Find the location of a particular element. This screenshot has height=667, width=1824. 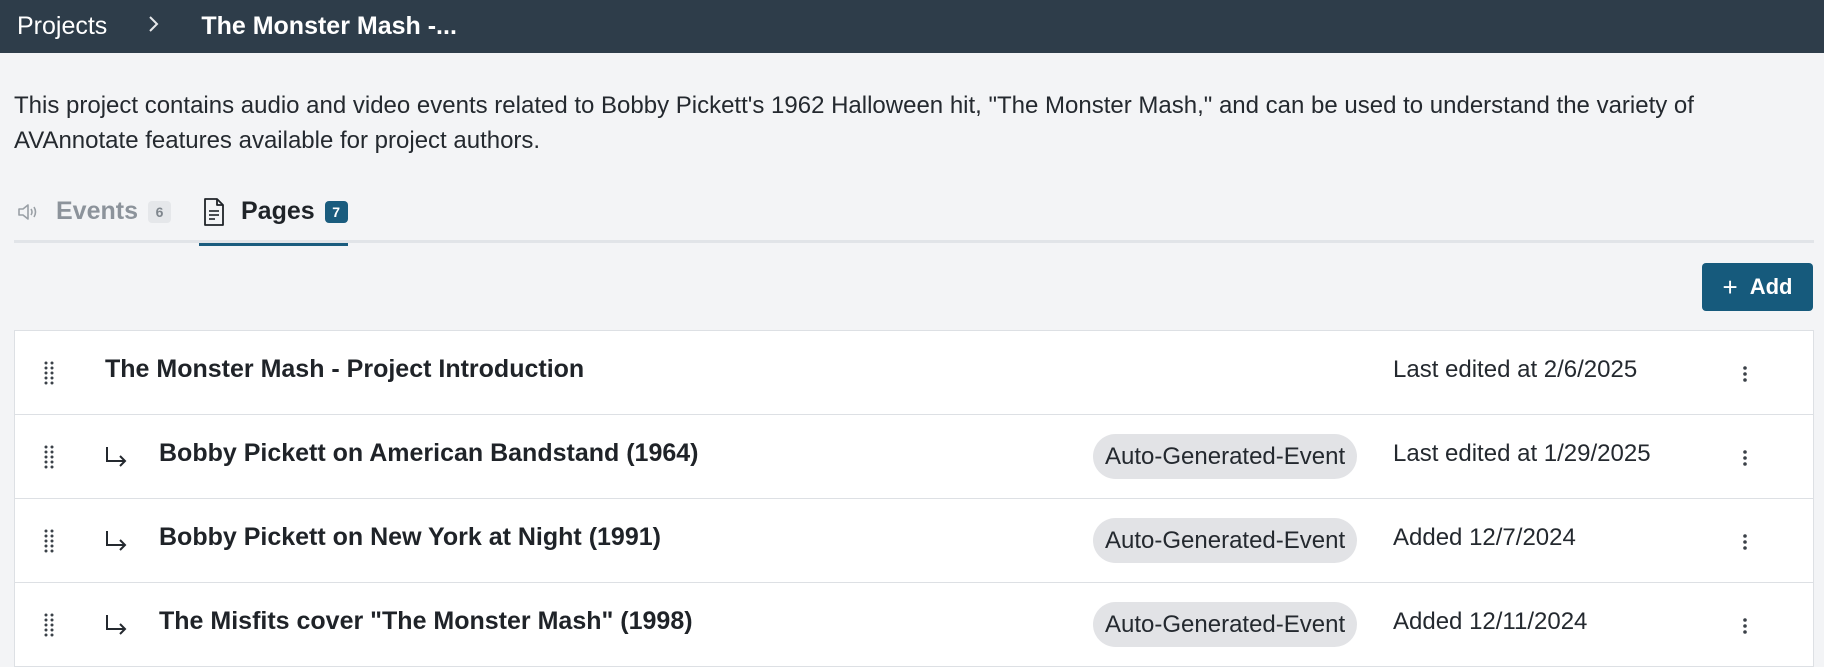

tab-events-count: 6 is located at coordinates (159, 211).